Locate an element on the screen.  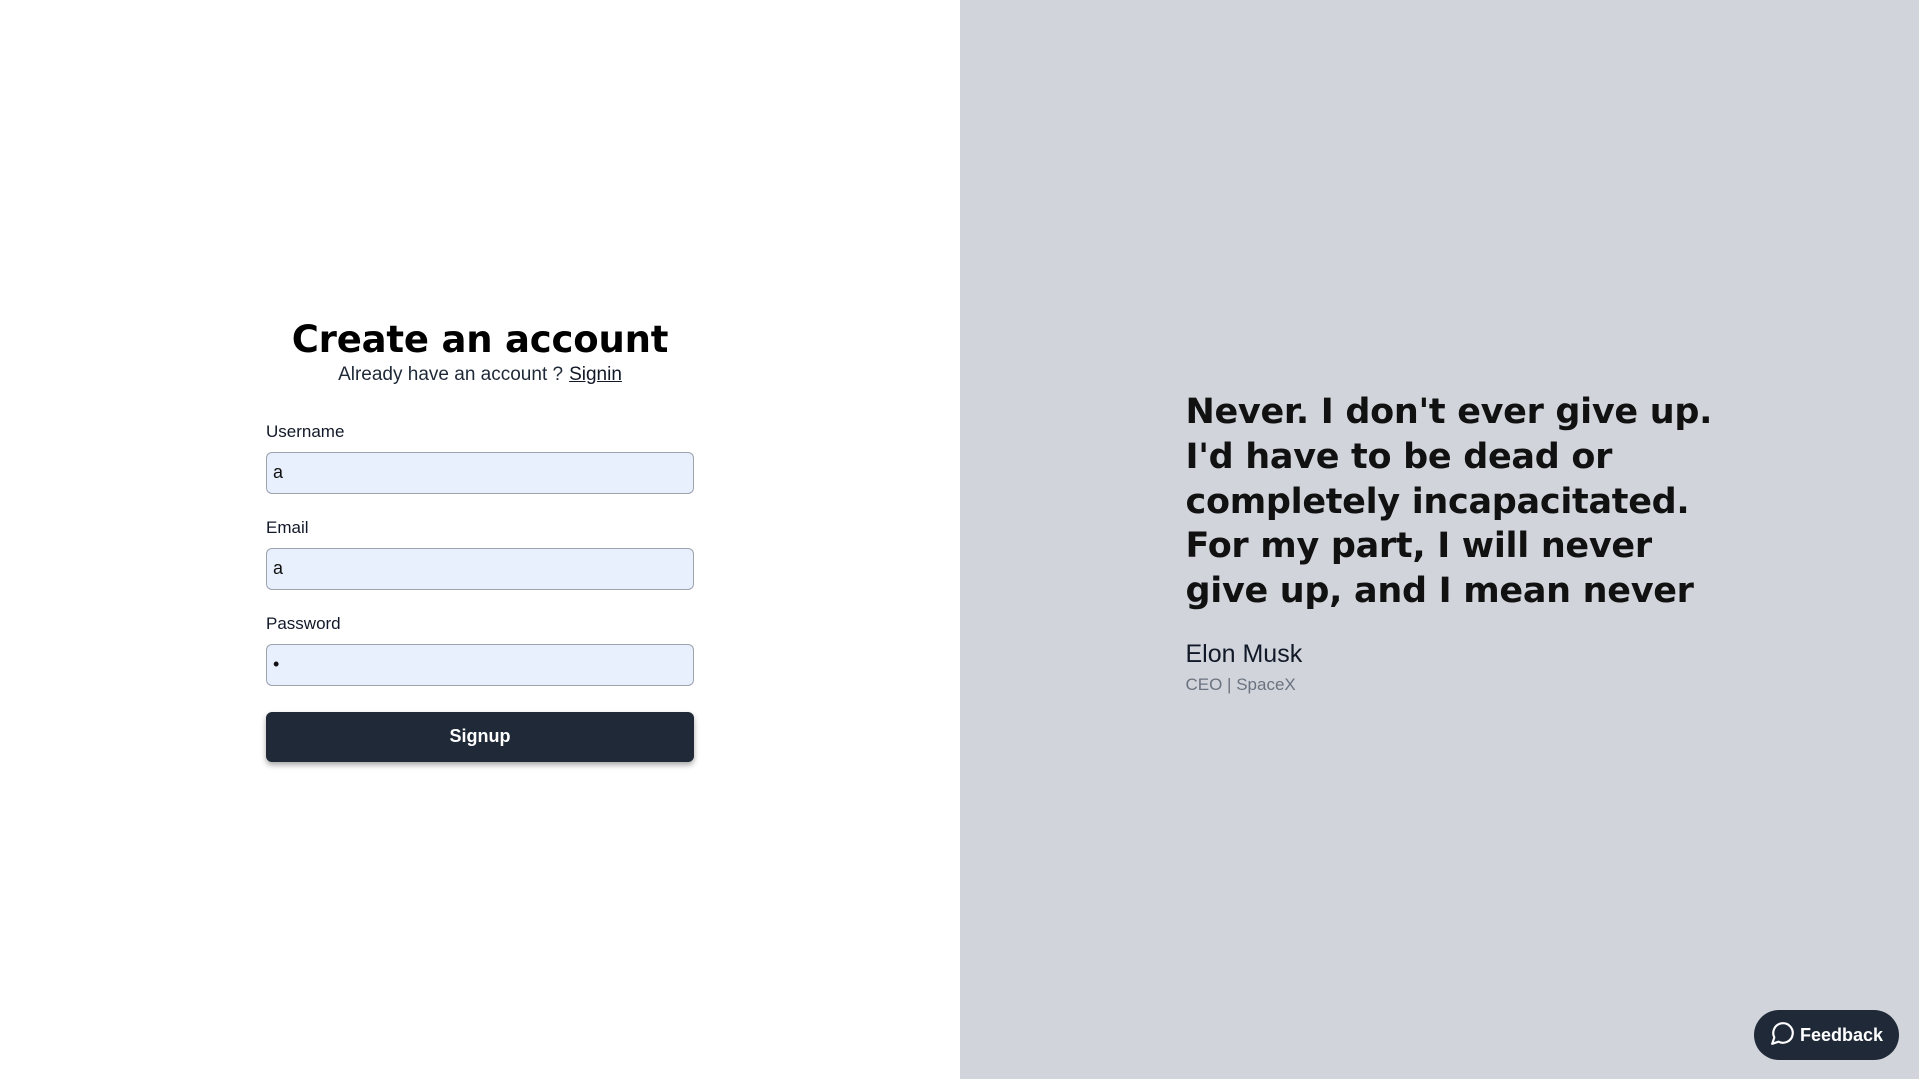
testimonial-role: CEO | SpaceX is located at coordinates (1240, 684).